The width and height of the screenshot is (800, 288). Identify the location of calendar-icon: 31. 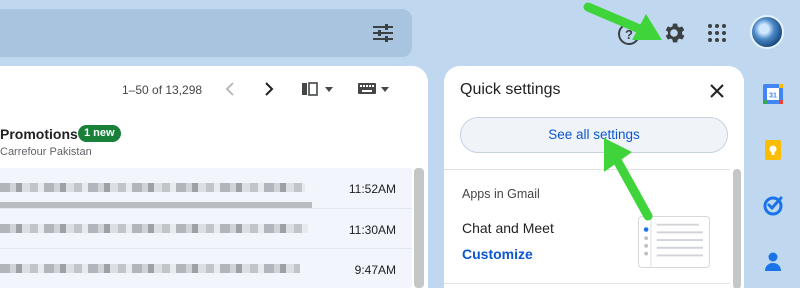
(773, 94).